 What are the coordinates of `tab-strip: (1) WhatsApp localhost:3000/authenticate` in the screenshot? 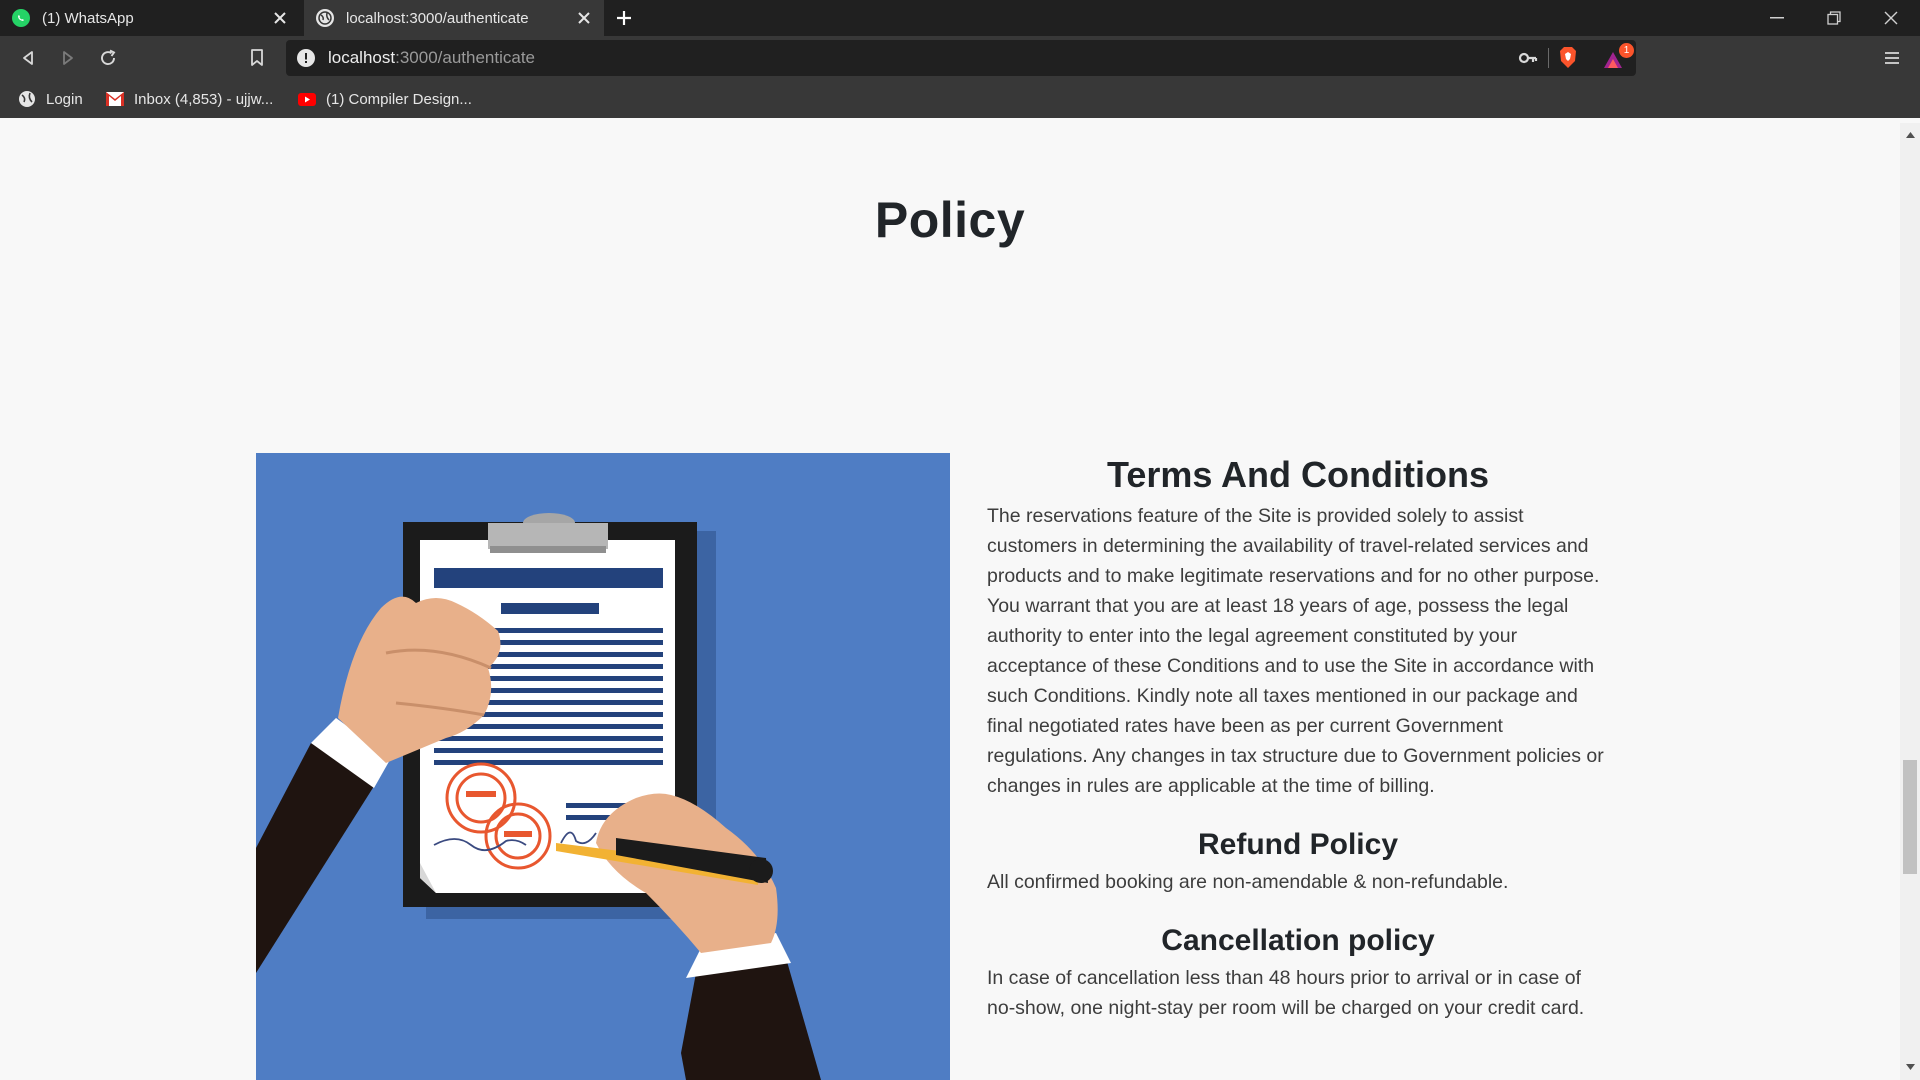 It's located at (960, 18).